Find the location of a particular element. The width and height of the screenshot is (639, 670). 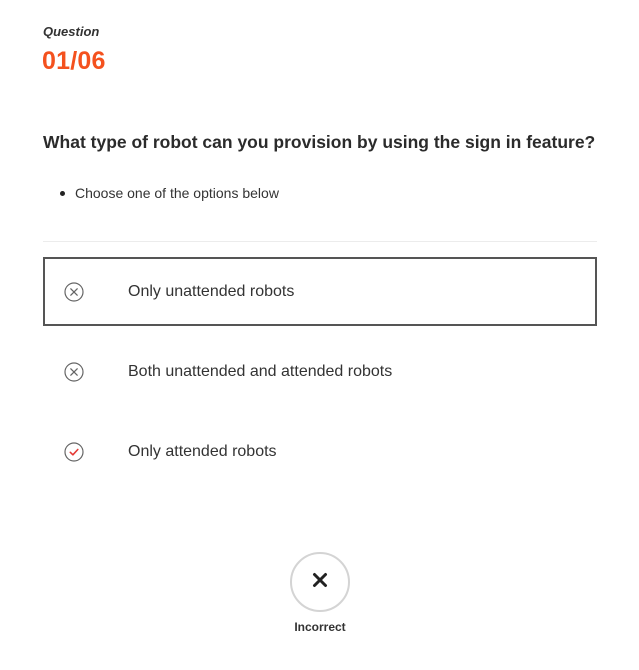

option-only-unattended: Only unattended robots is located at coordinates (320, 291).